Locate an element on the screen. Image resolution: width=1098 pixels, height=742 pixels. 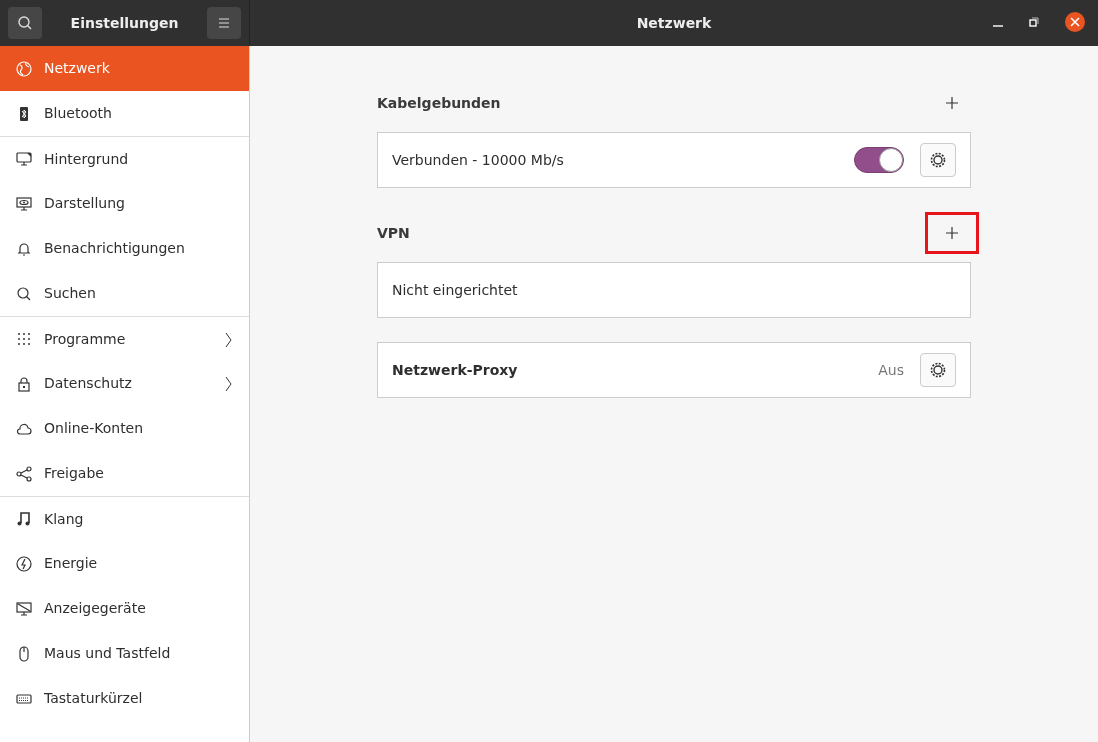
sidebar-item: Netzwerk is located at coordinates (124, 68).